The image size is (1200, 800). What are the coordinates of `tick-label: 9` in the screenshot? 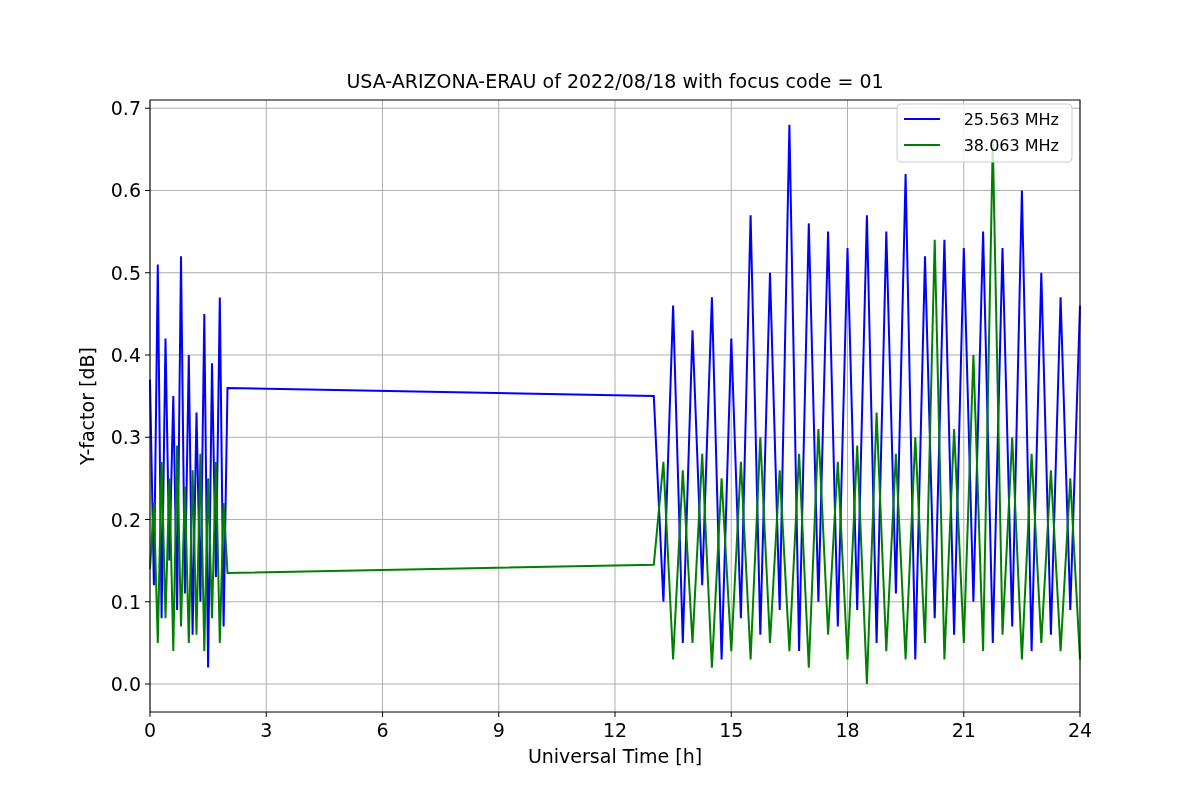 It's located at (498, 730).